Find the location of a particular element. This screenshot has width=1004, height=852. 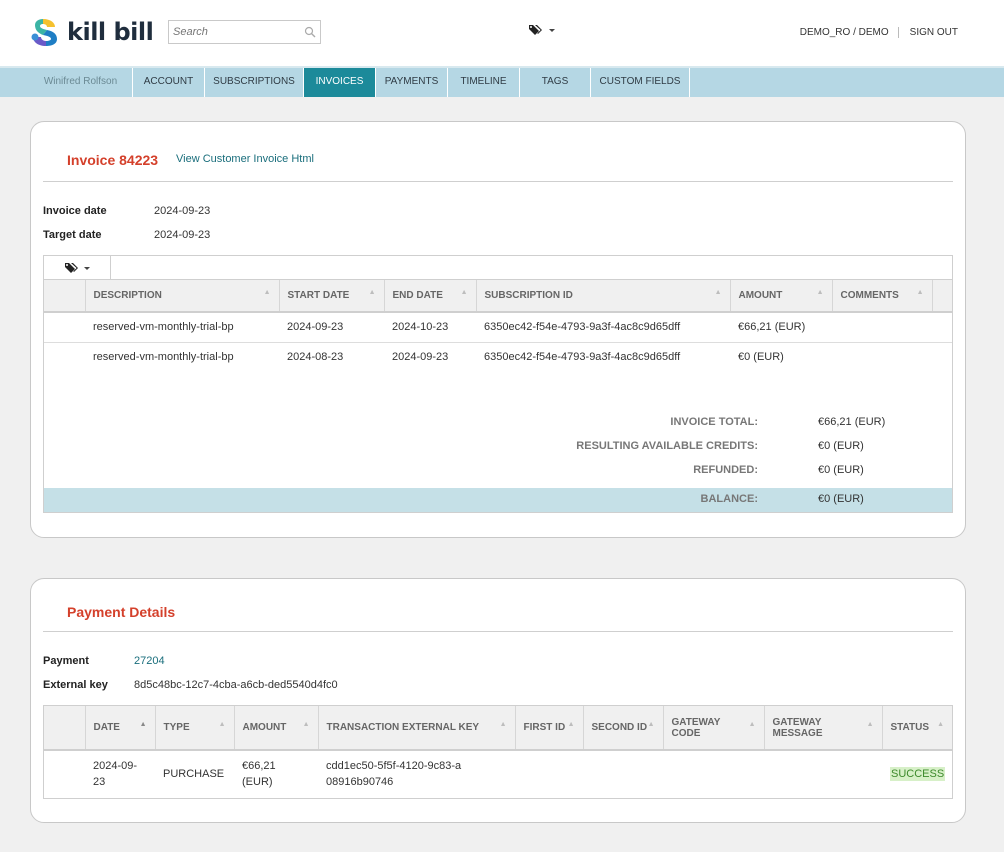

column-header-transaction-external-key: TRANSACTION EXTERNAL KEY ▲ is located at coordinates (417, 728).